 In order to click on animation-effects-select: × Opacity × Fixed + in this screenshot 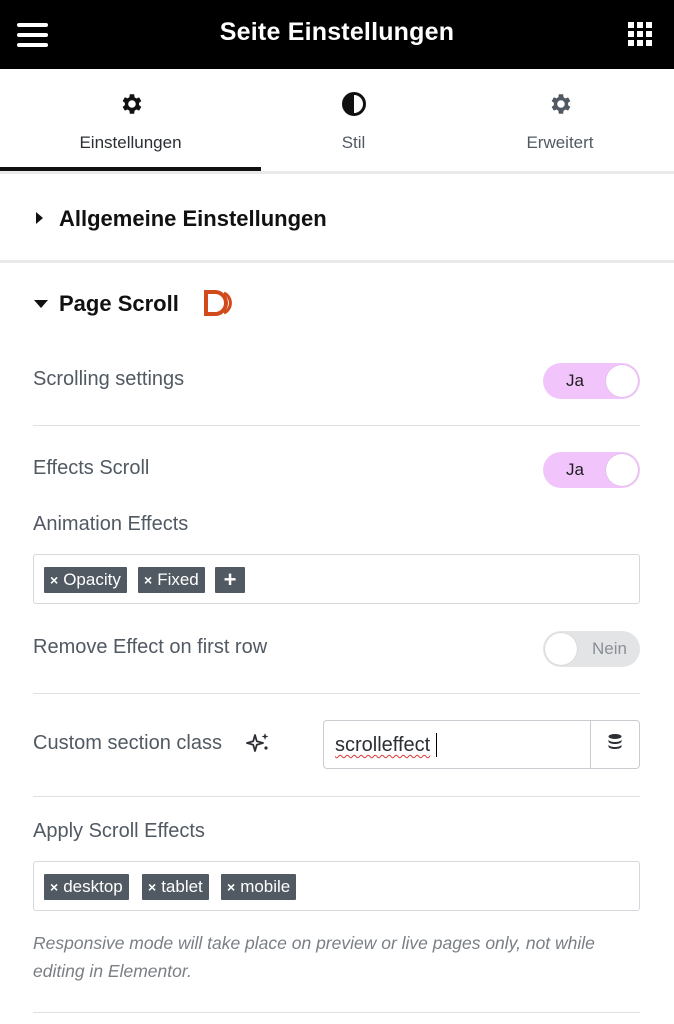, I will do `click(336, 579)`.